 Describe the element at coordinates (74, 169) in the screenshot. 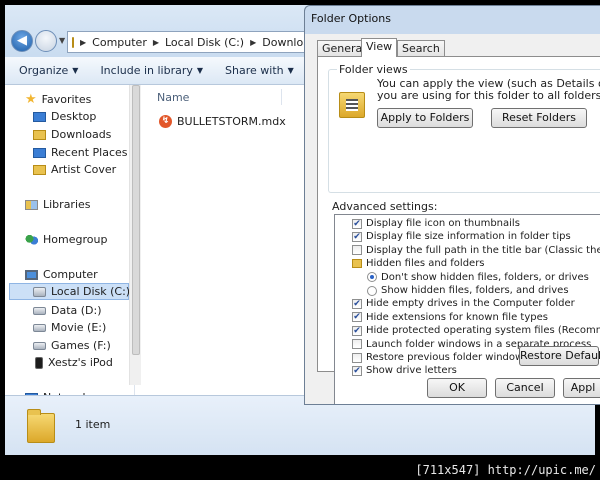

I see `sidebar-item-artist-cover: Artist Cover` at that location.